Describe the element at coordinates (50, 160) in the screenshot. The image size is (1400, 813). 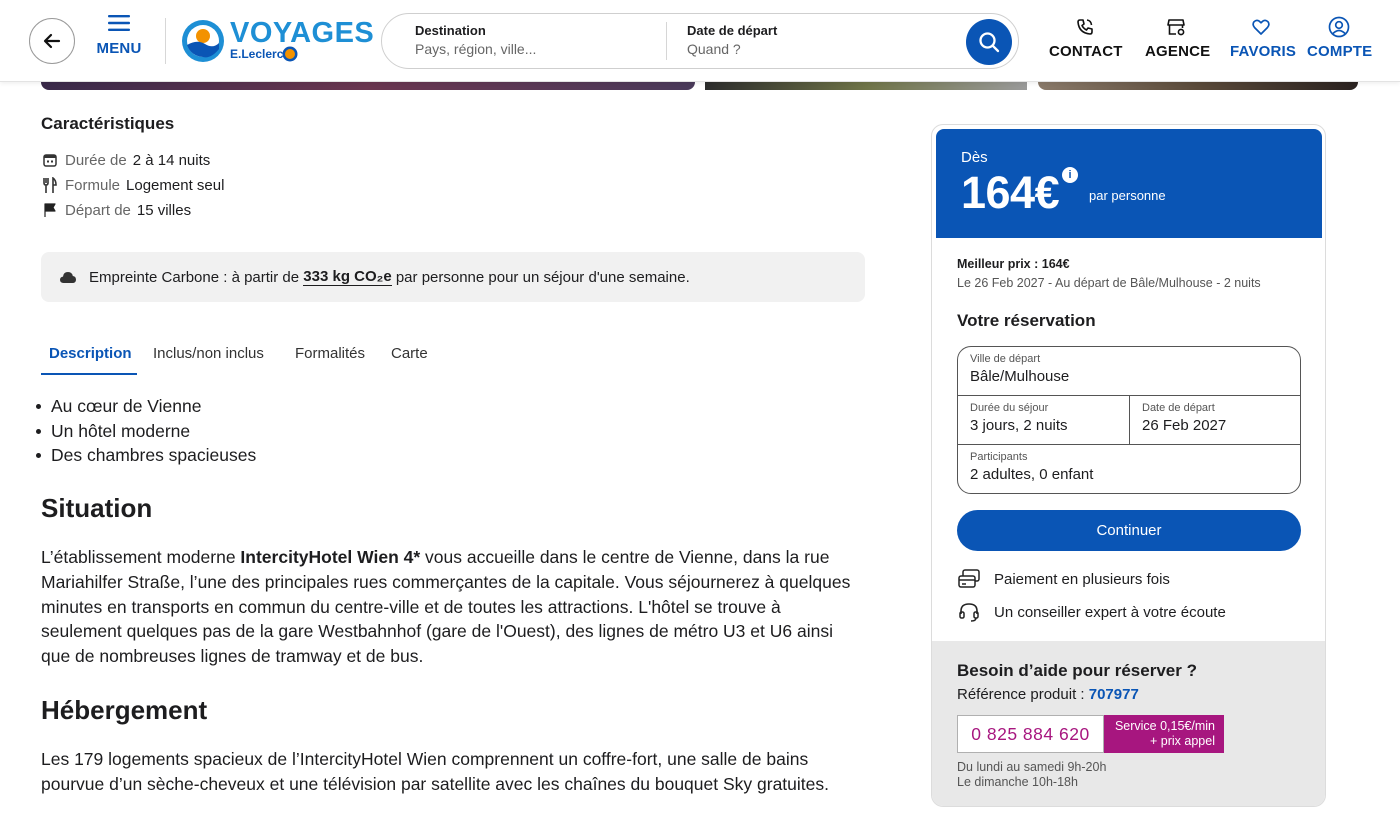
I see `calendar-icon` at that location.